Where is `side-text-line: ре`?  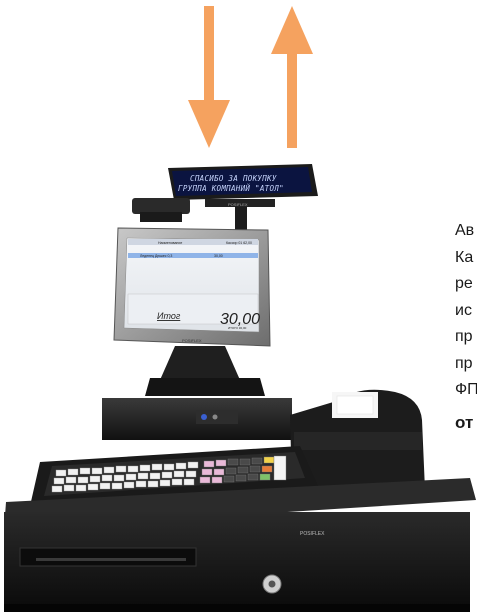 side-text-line: ре is located at coordinates (464, 283).